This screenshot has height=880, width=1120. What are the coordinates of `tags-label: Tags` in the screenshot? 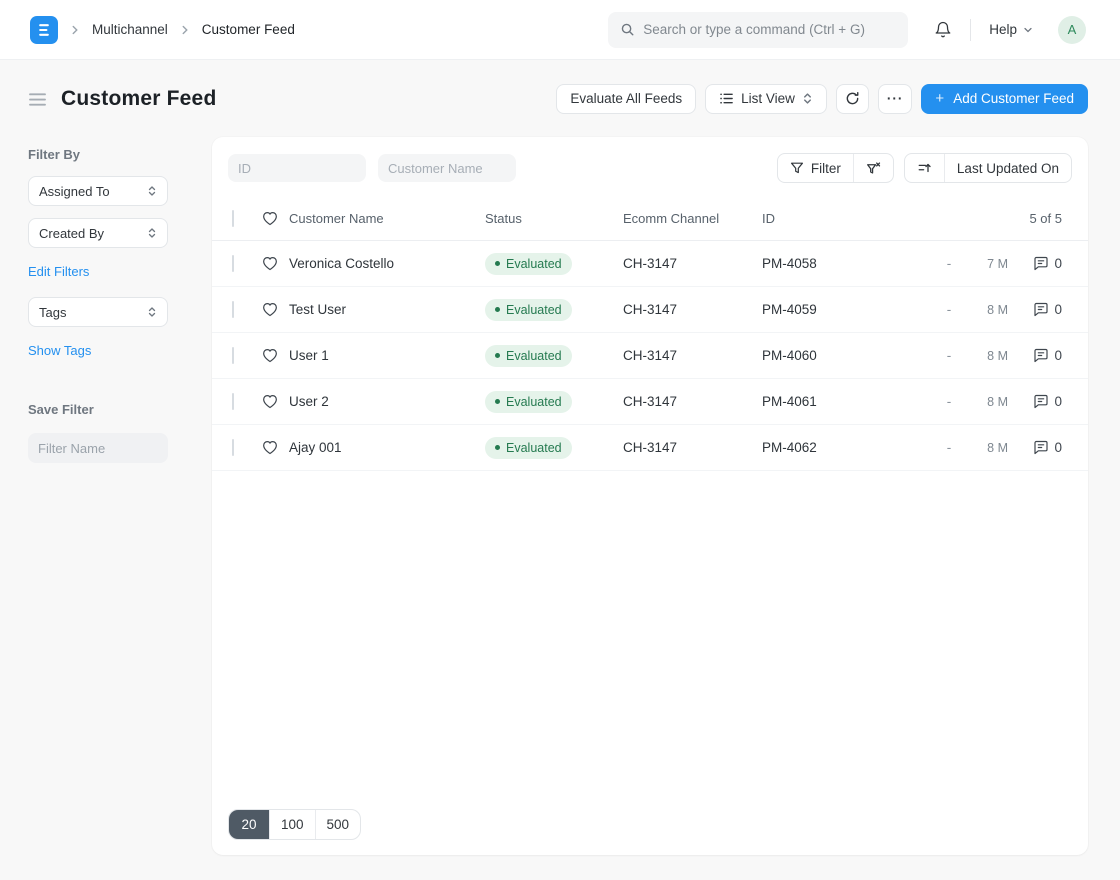 It's located at (53, 312).